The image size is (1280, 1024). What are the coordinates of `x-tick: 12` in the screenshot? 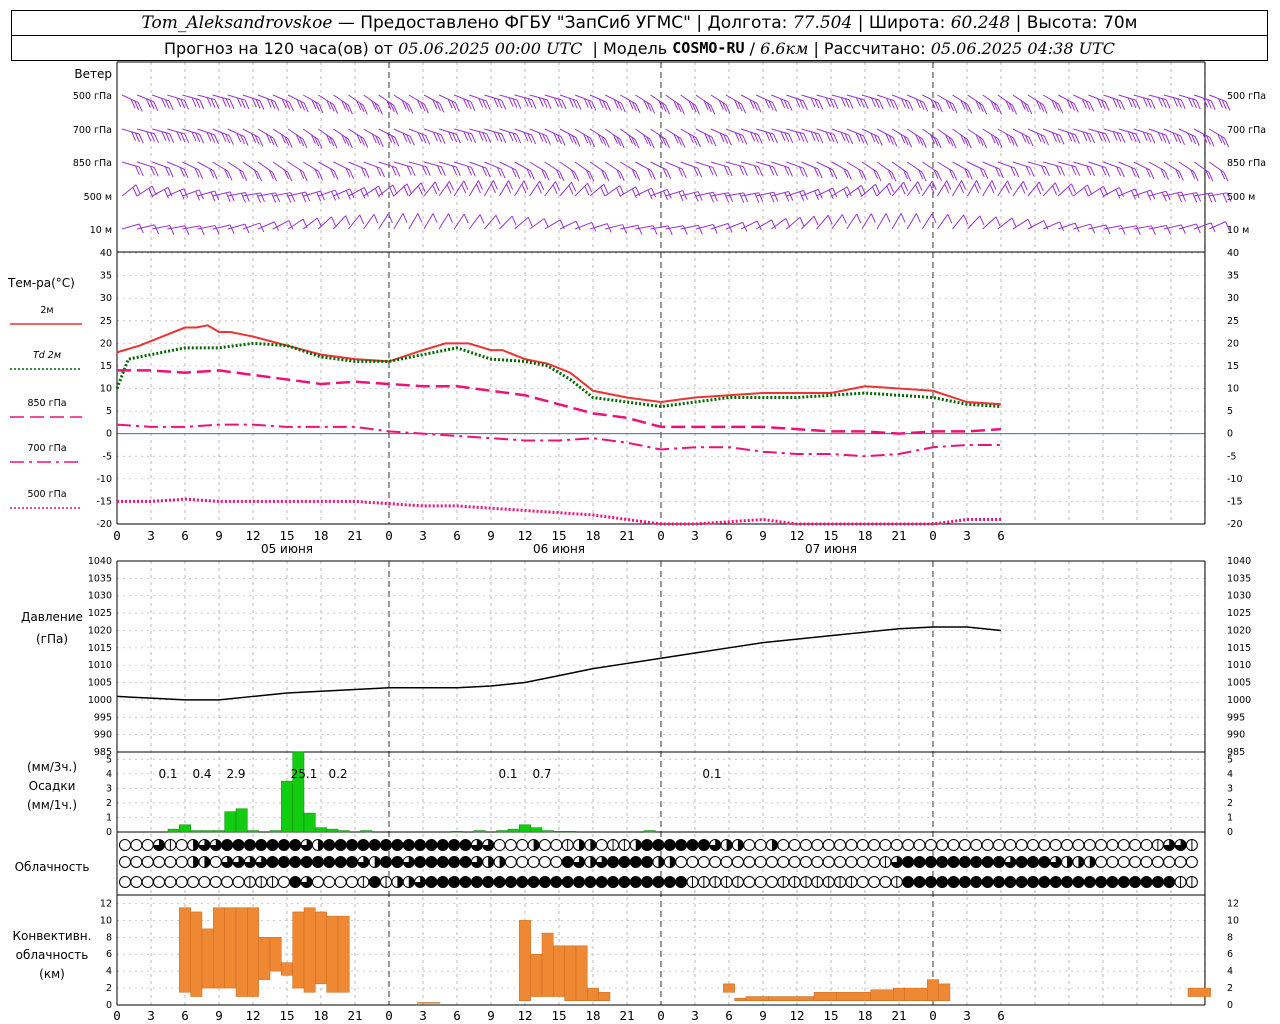 It's located at (796, 535).